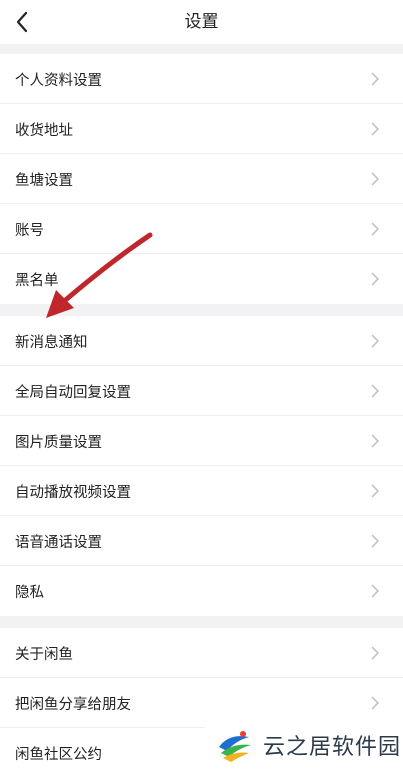  Describe the element at coordinates (201, 79) in the screenshot. I see `settings-item-profile: 个人资料设置` at that location.